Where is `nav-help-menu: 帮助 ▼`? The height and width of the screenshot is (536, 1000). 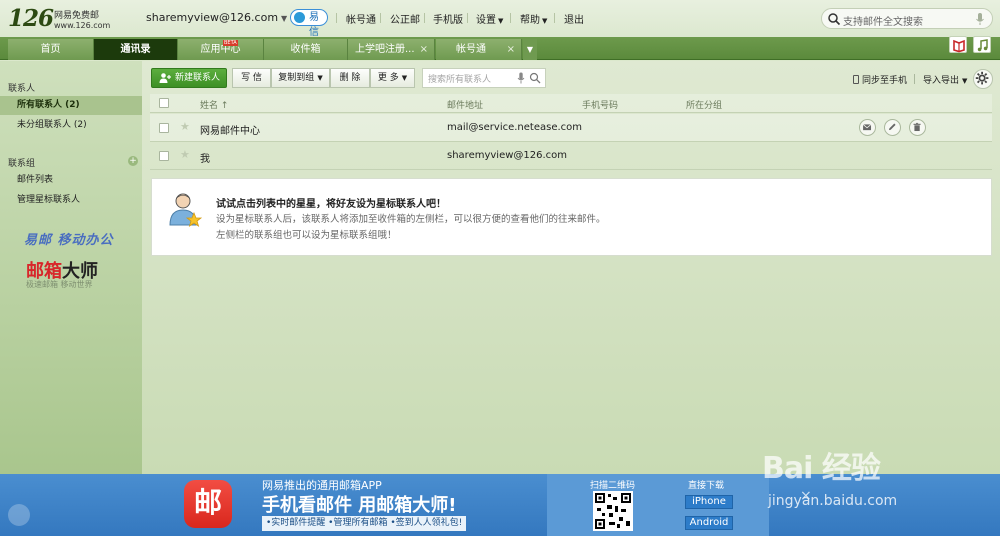
nav-help-menu: 帮助 ▼ is located at coordinates (533, 18).